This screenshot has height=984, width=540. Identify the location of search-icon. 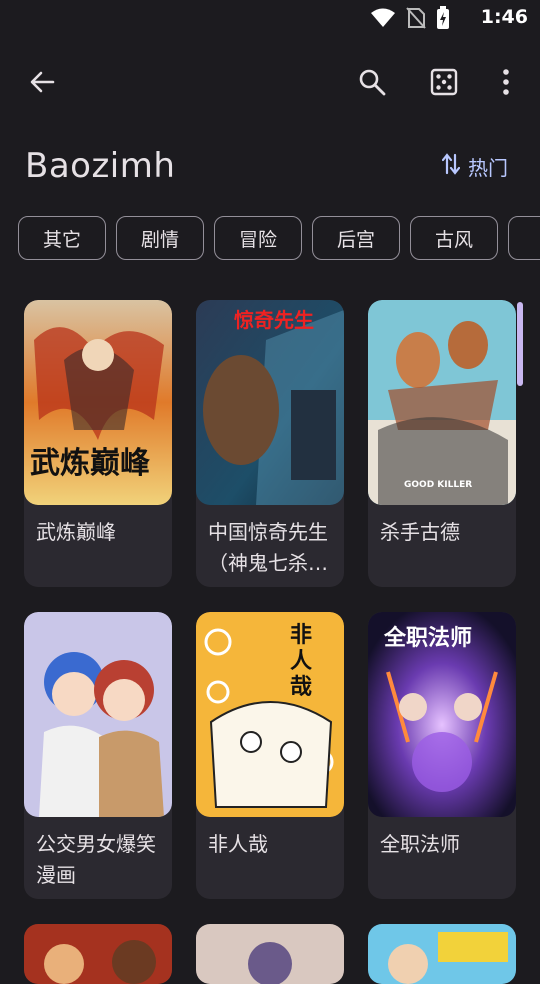
(372, 84).